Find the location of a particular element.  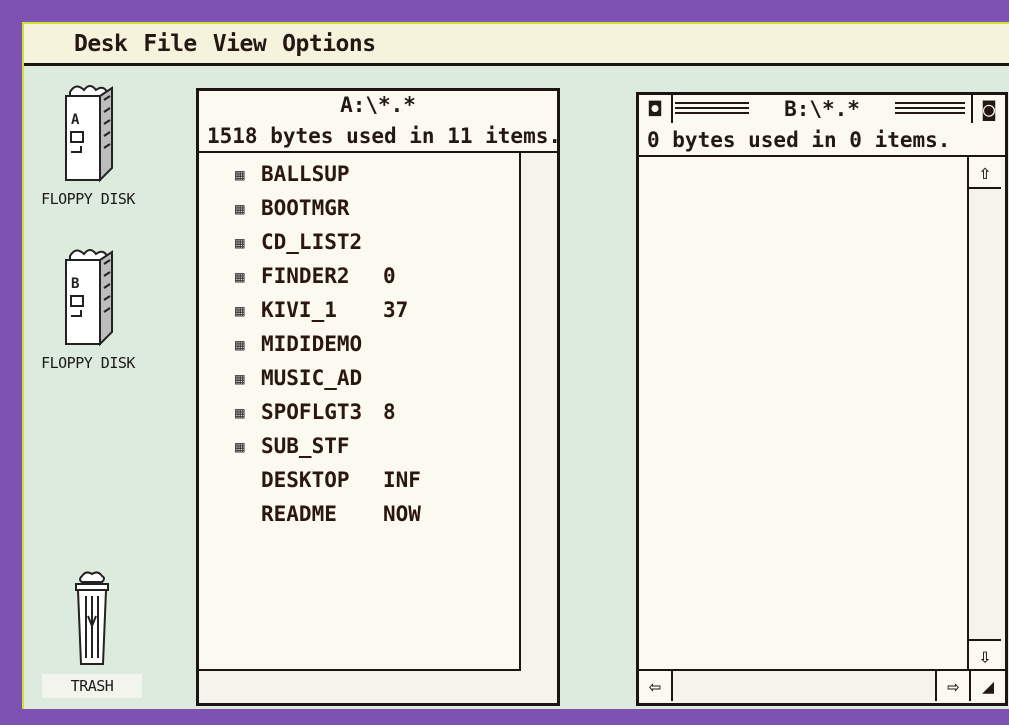

file-name: BOOTMGR is located at coordinates (305, 208).